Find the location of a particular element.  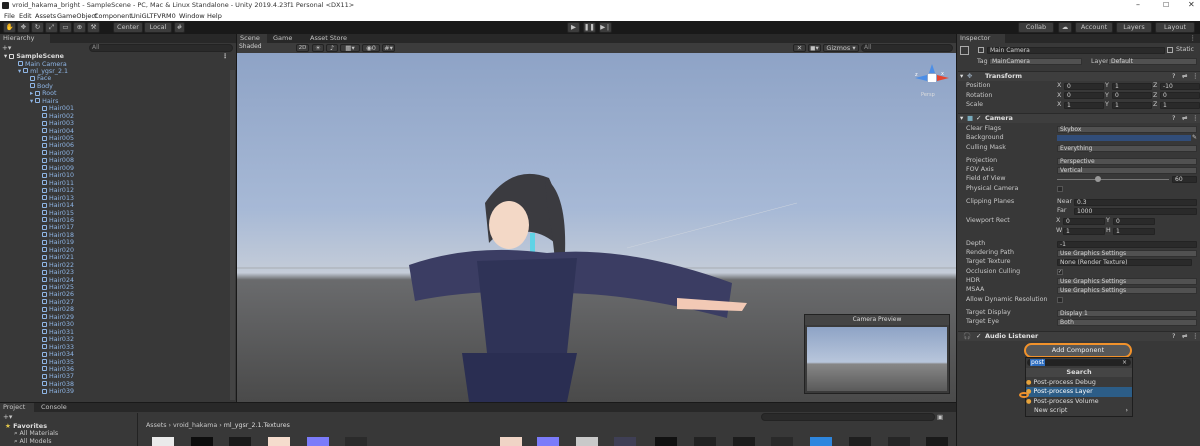

fav-all-materials: ⌕ All Materials is located at coordinates (36, 434).